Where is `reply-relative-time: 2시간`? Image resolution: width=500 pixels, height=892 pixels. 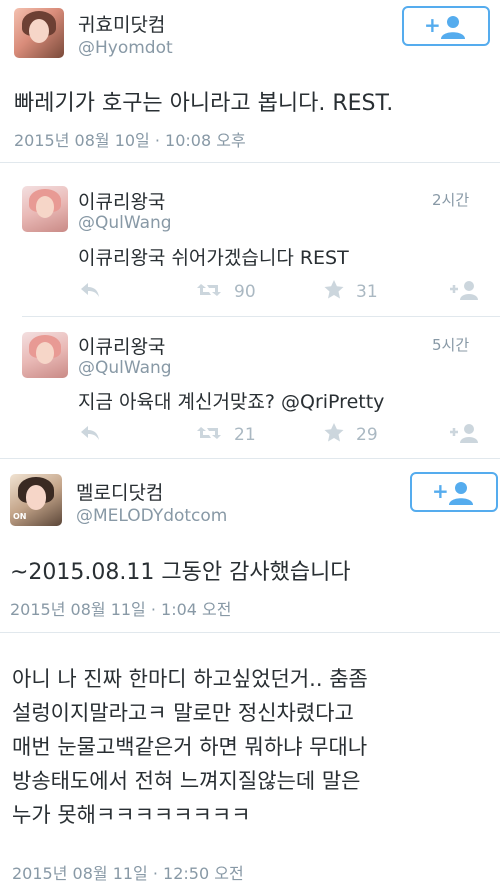
reply-relative-time: 2시간 is located at coordinates (450, 199).